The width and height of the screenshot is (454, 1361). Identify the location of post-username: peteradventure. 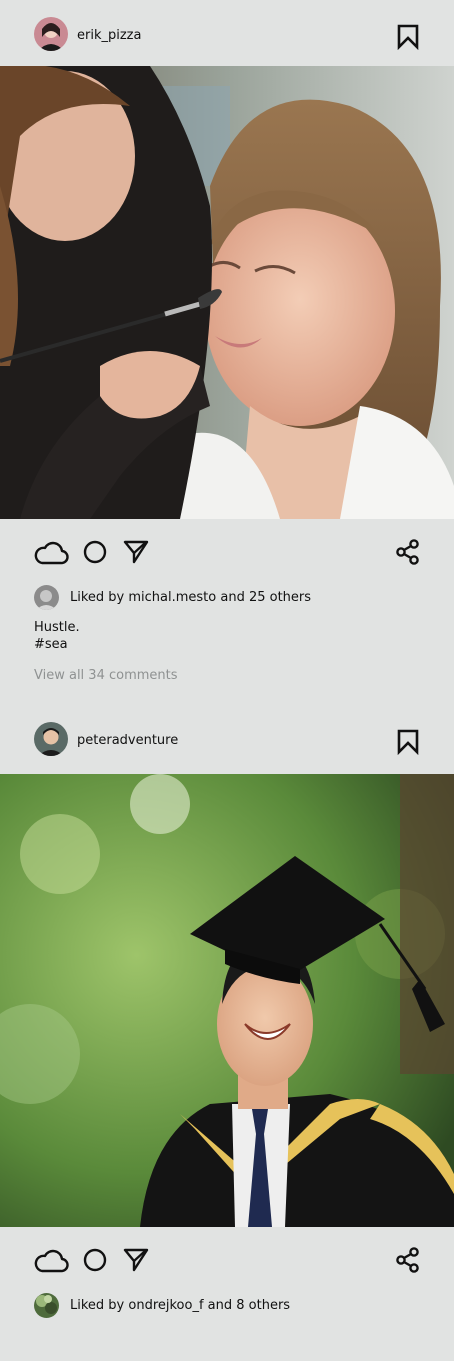
(127, 741).